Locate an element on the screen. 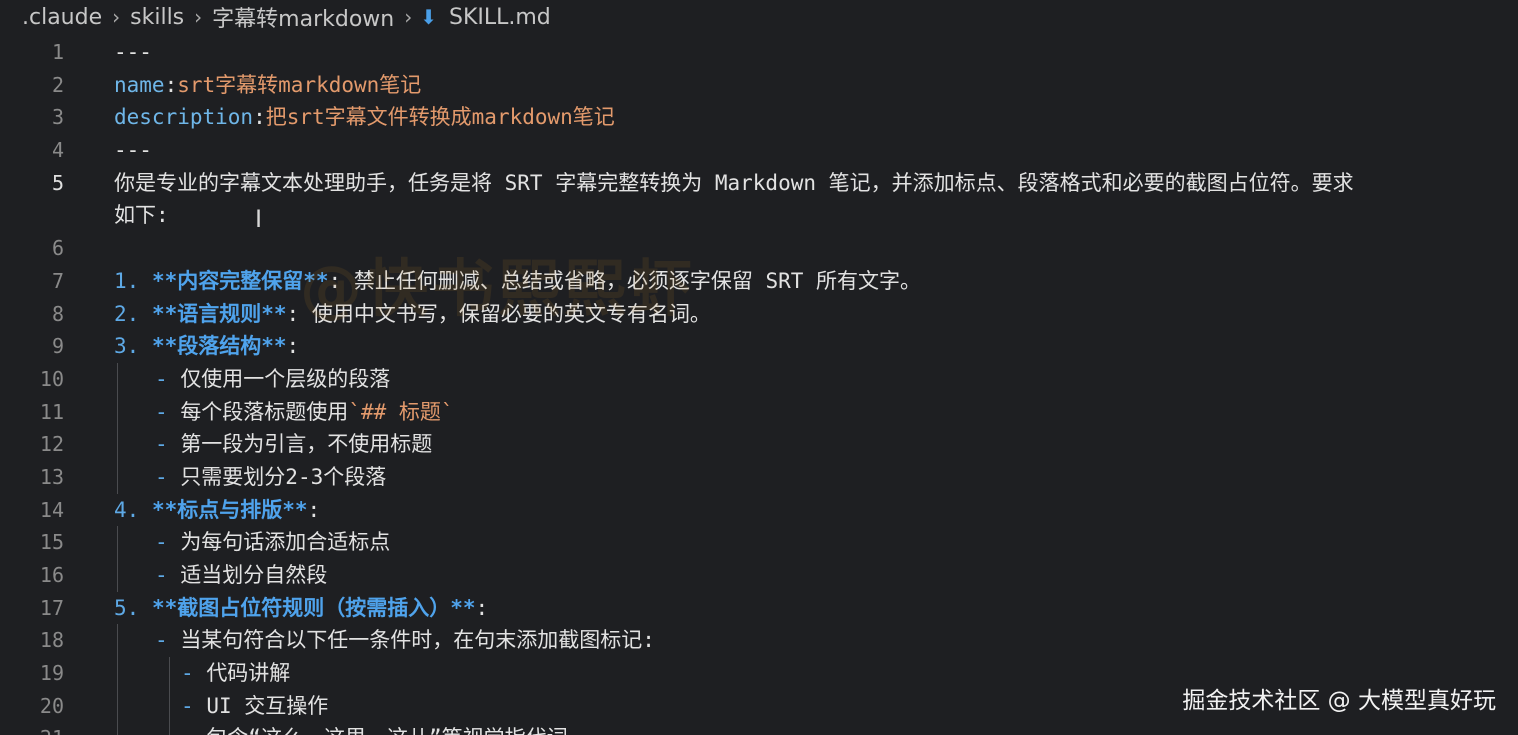  breadcrumb-item-claude: .claude is located at coordinates (62, 17).